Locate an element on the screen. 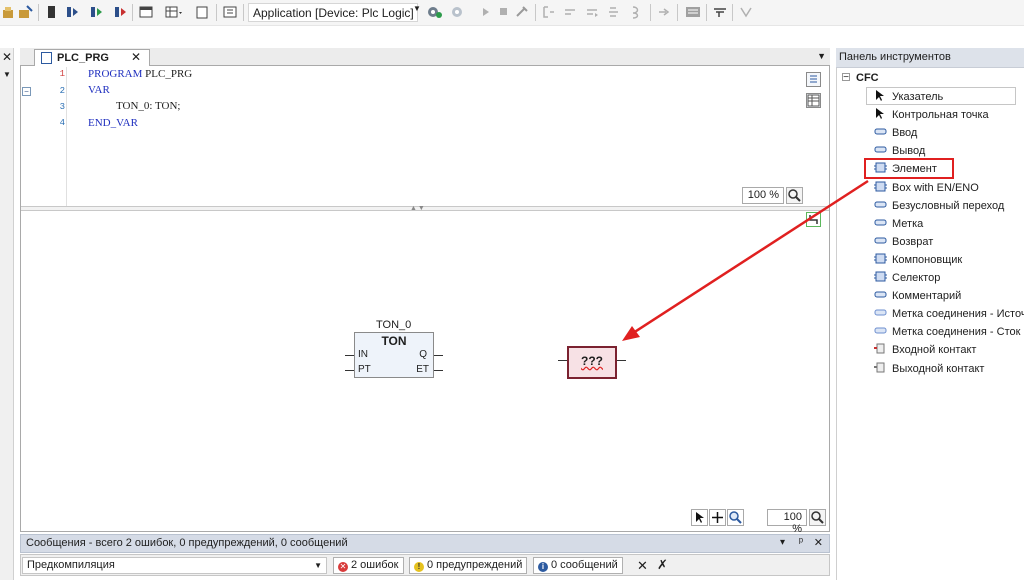 This screenshot has width=1024, height=580. toolbox-item: Выходной контакт is located at coordinates (929, 370).